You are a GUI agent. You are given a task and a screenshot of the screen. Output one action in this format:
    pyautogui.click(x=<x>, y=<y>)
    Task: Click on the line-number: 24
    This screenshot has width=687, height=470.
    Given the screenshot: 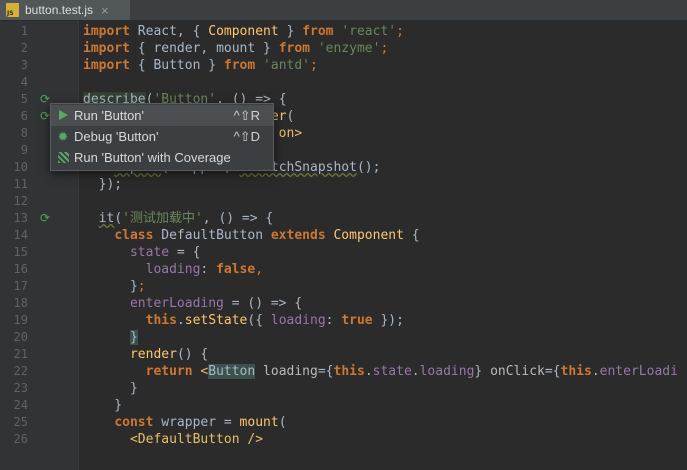 What is the action you would take?
    pyautogui.click(x=20, y=405)
    